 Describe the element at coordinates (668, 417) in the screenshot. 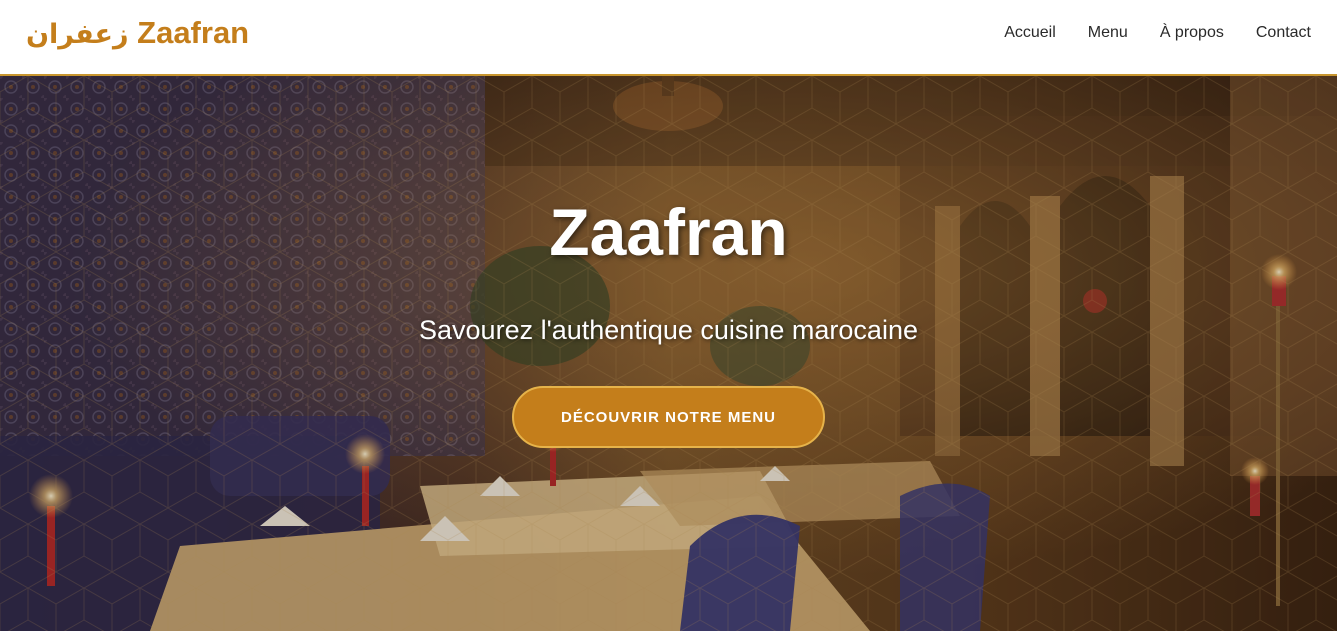

I see `discover-menu-button: DÉCOUVRIR NOTRE MENU` at that location.